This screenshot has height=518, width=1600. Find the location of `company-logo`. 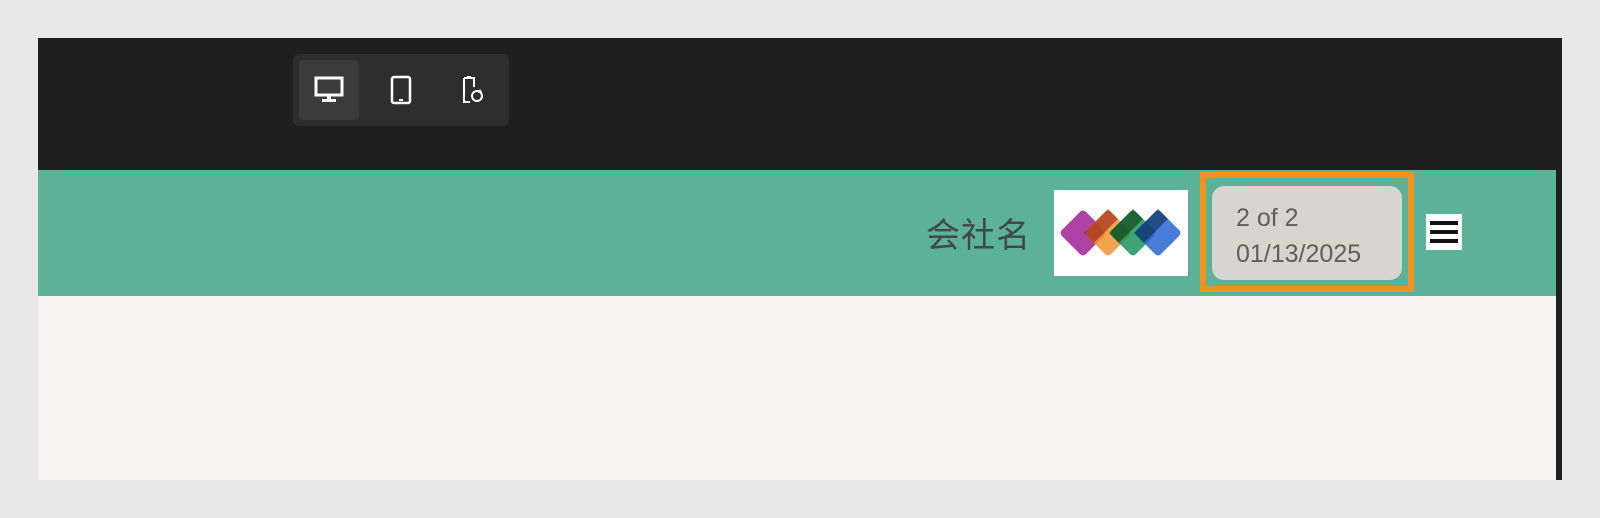

company-logo is located at coordinates (1121, 233).